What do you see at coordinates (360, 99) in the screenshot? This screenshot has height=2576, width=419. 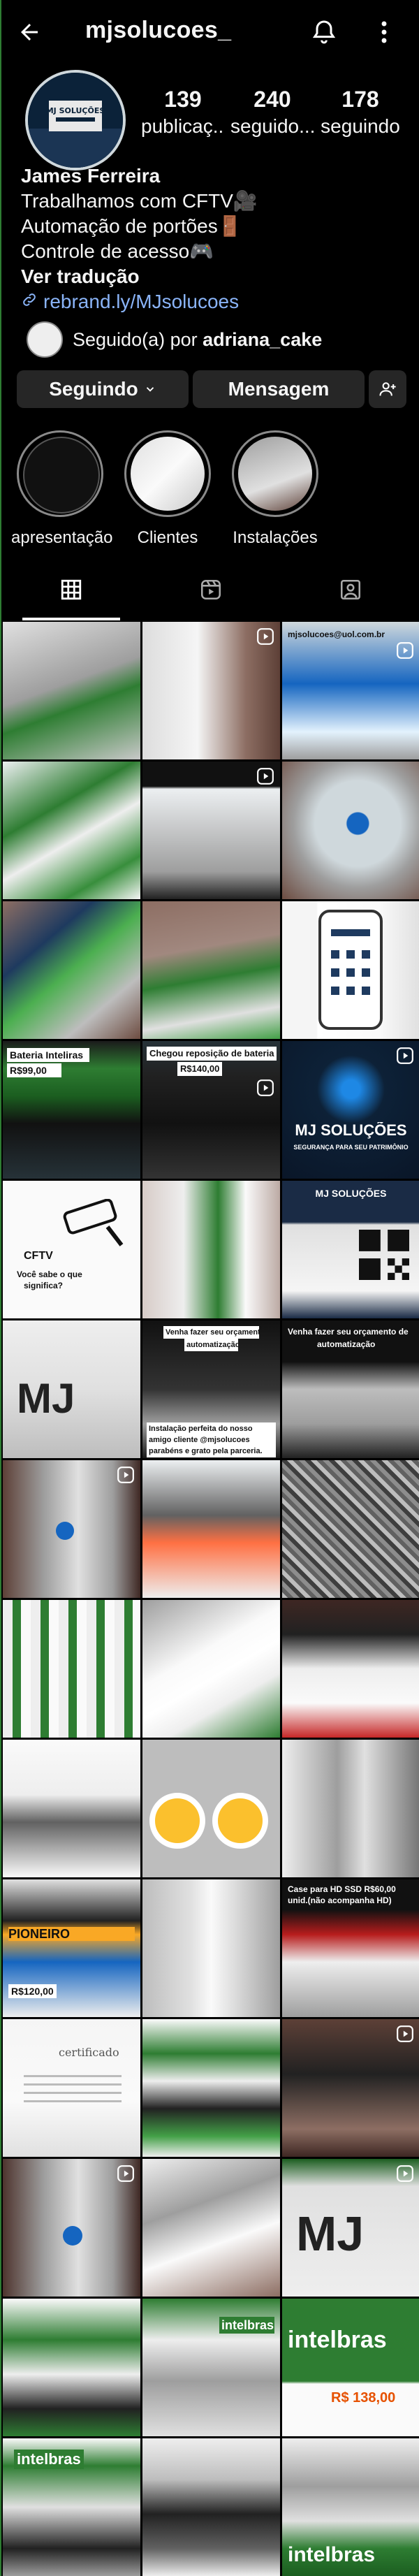 I see `following-count: 178` at bounding box center [360, 99].